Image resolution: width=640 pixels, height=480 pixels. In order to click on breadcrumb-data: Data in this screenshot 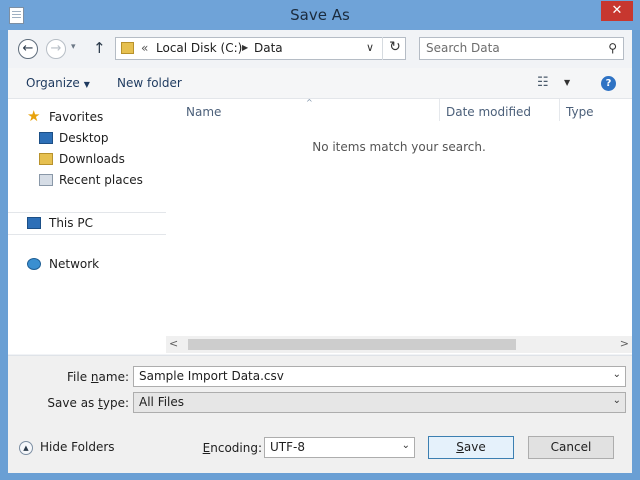, I will do `click(268, 48)`.